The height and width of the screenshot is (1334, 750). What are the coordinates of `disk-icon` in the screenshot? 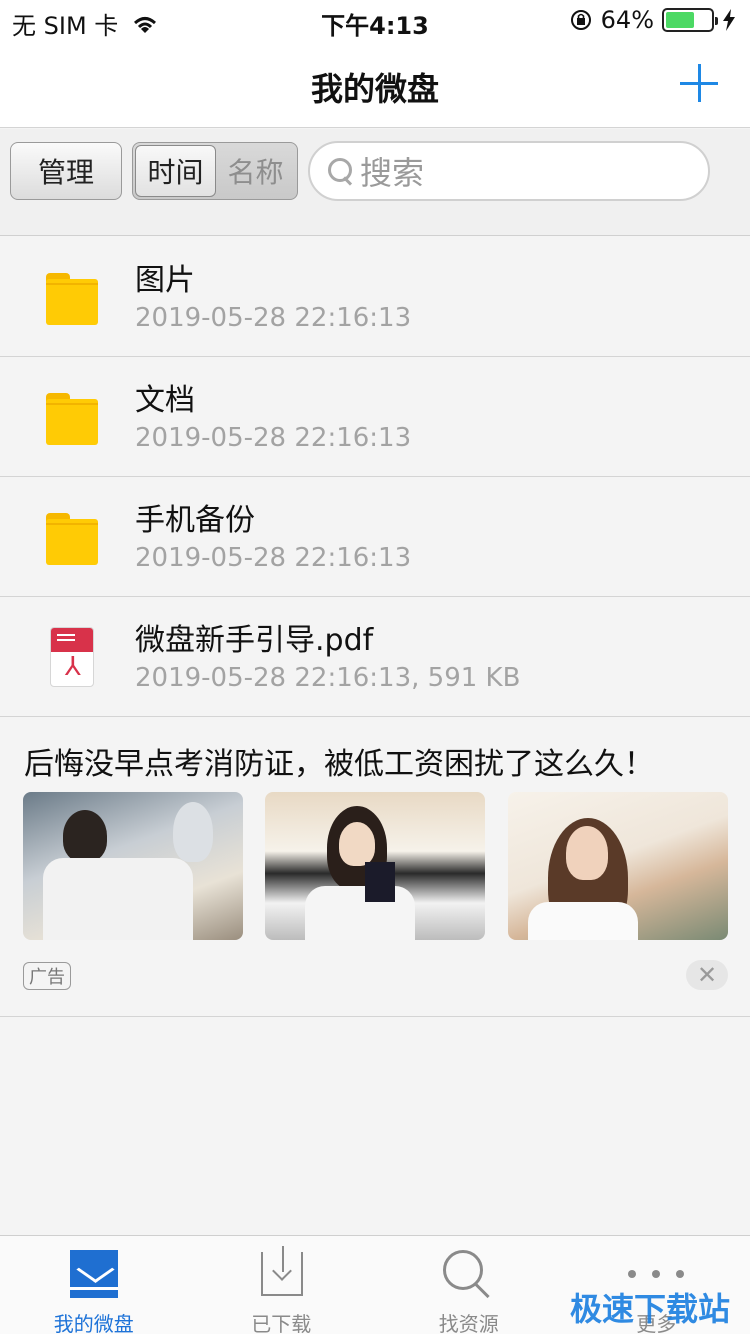 It's located at (94, 1274).